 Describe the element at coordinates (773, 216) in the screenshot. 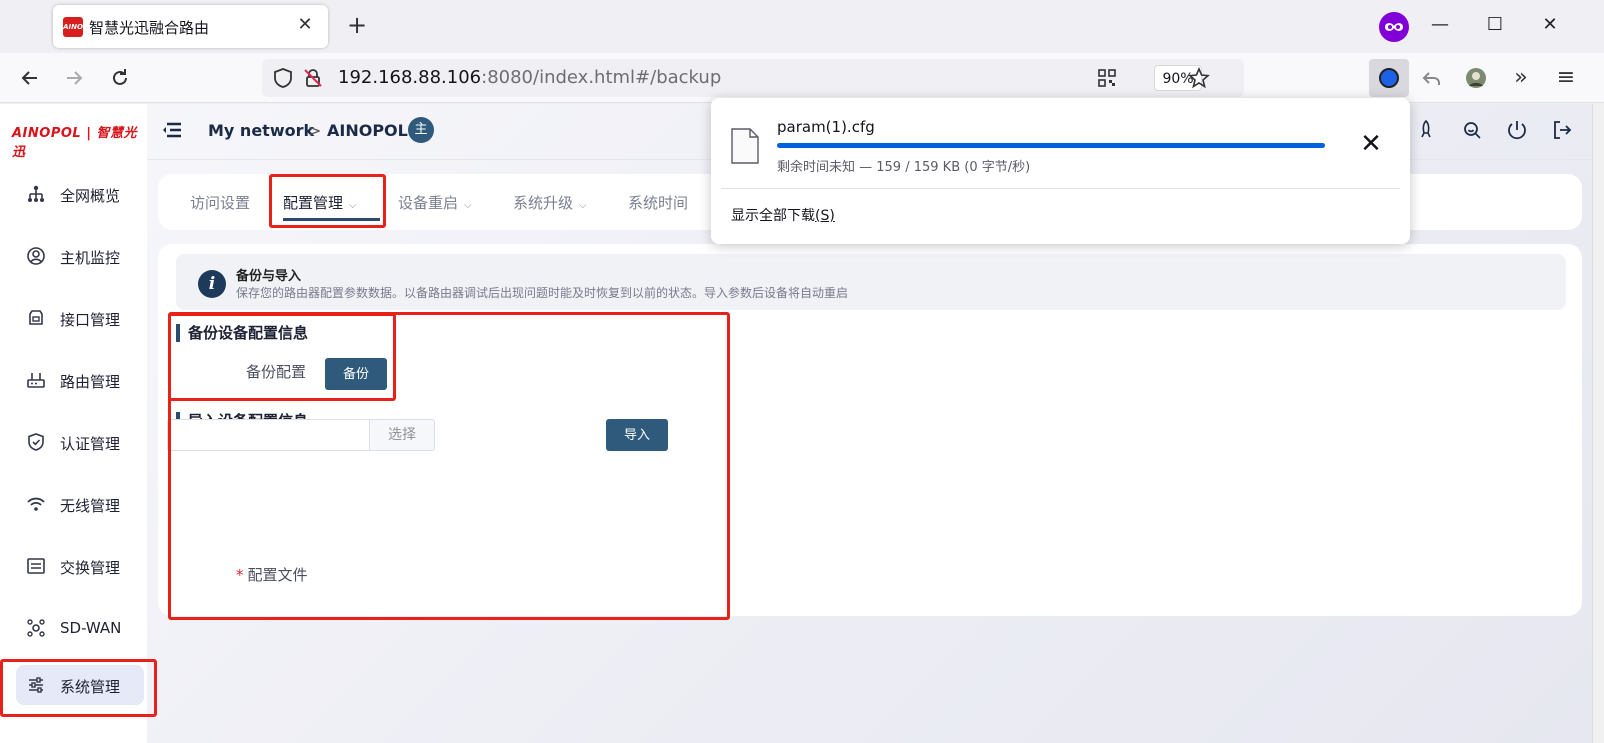

I see `show-all-label: 显示全部下载` at that location.